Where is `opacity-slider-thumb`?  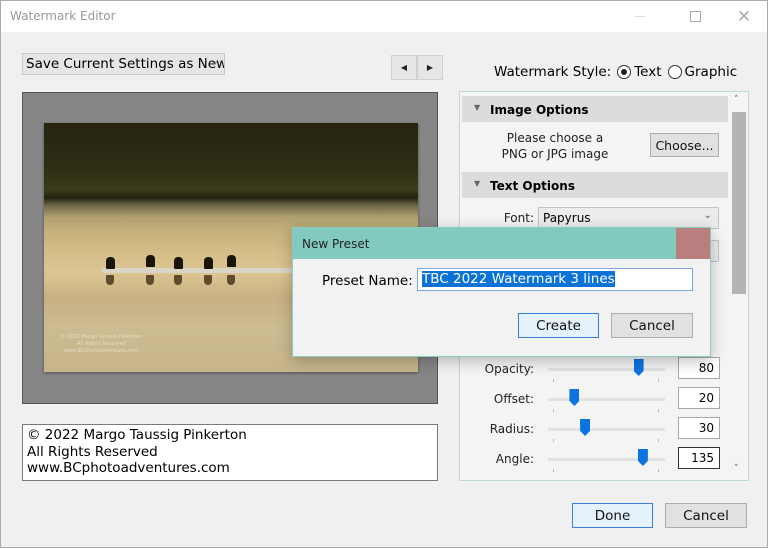
opacity-slider-thumb is located at coordinates (638, 367).